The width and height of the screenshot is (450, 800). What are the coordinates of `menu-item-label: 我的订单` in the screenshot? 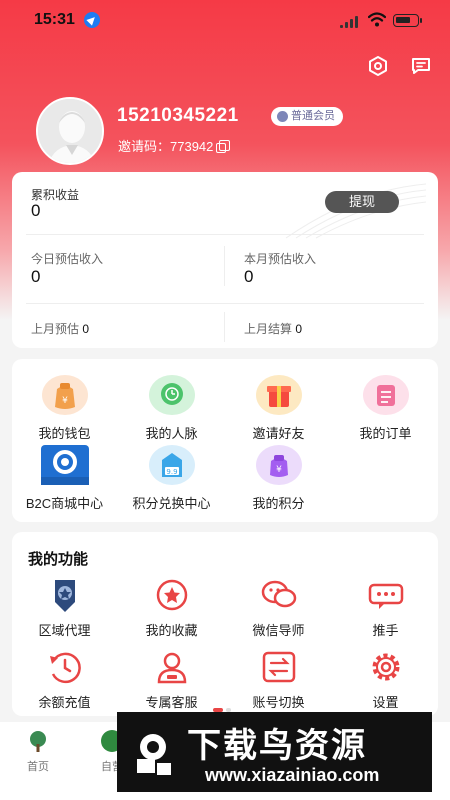 It's located at (385, 433).